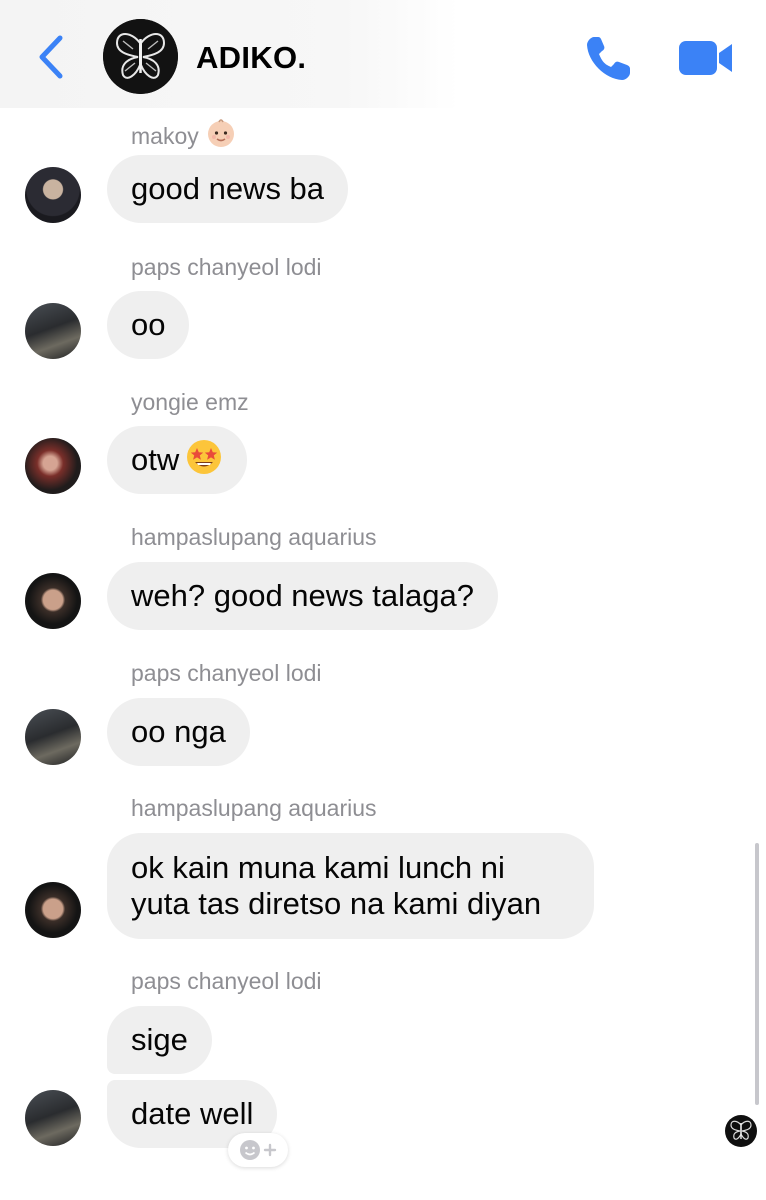 This screenshot has height=1200, width=766. What do you see at coordinates (221, 136) in the screenshot?
I see `baby-emoji-icon` at bounding box center [221, 136].